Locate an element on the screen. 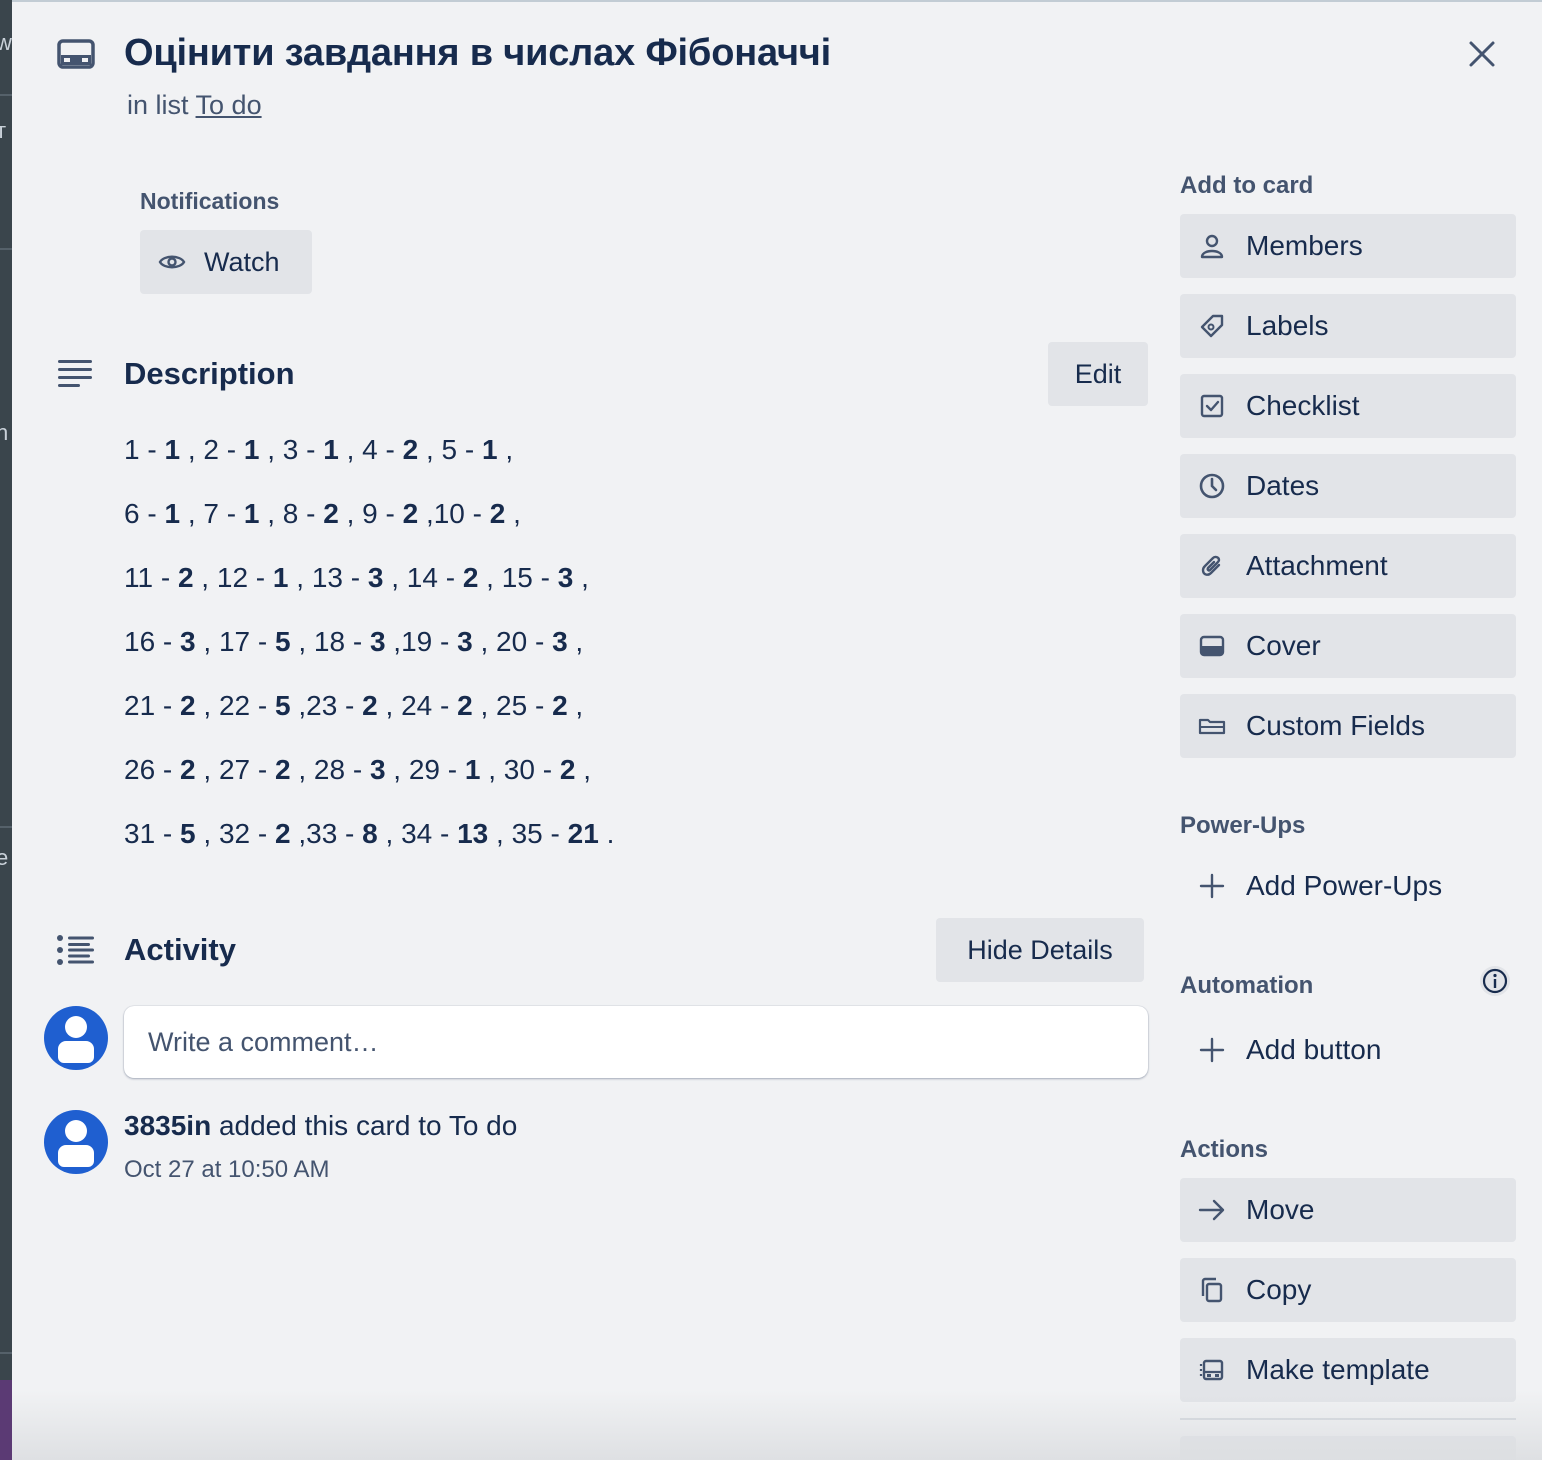 This screenshot has height=1460, width=1542. description-task-number: , 14 - is located at coordinates (423, 577).